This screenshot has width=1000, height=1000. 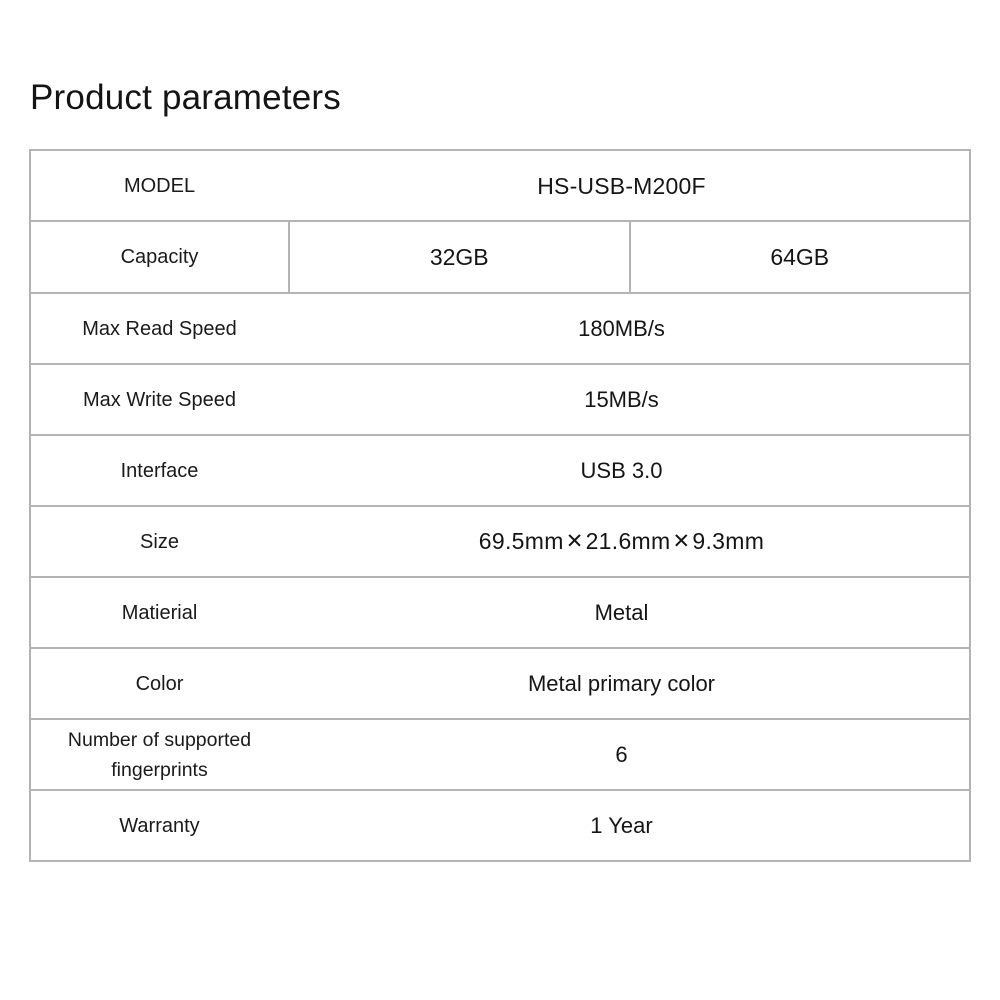 I want to click on row-value-max-write-speed: 15MB/s, so click(x=621, y=399).